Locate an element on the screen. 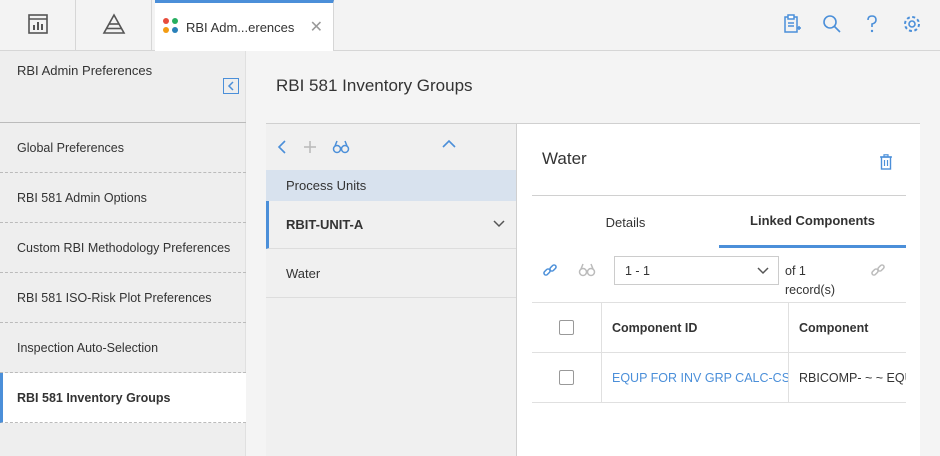  row-checkbox is located at coordinates (566, 377).